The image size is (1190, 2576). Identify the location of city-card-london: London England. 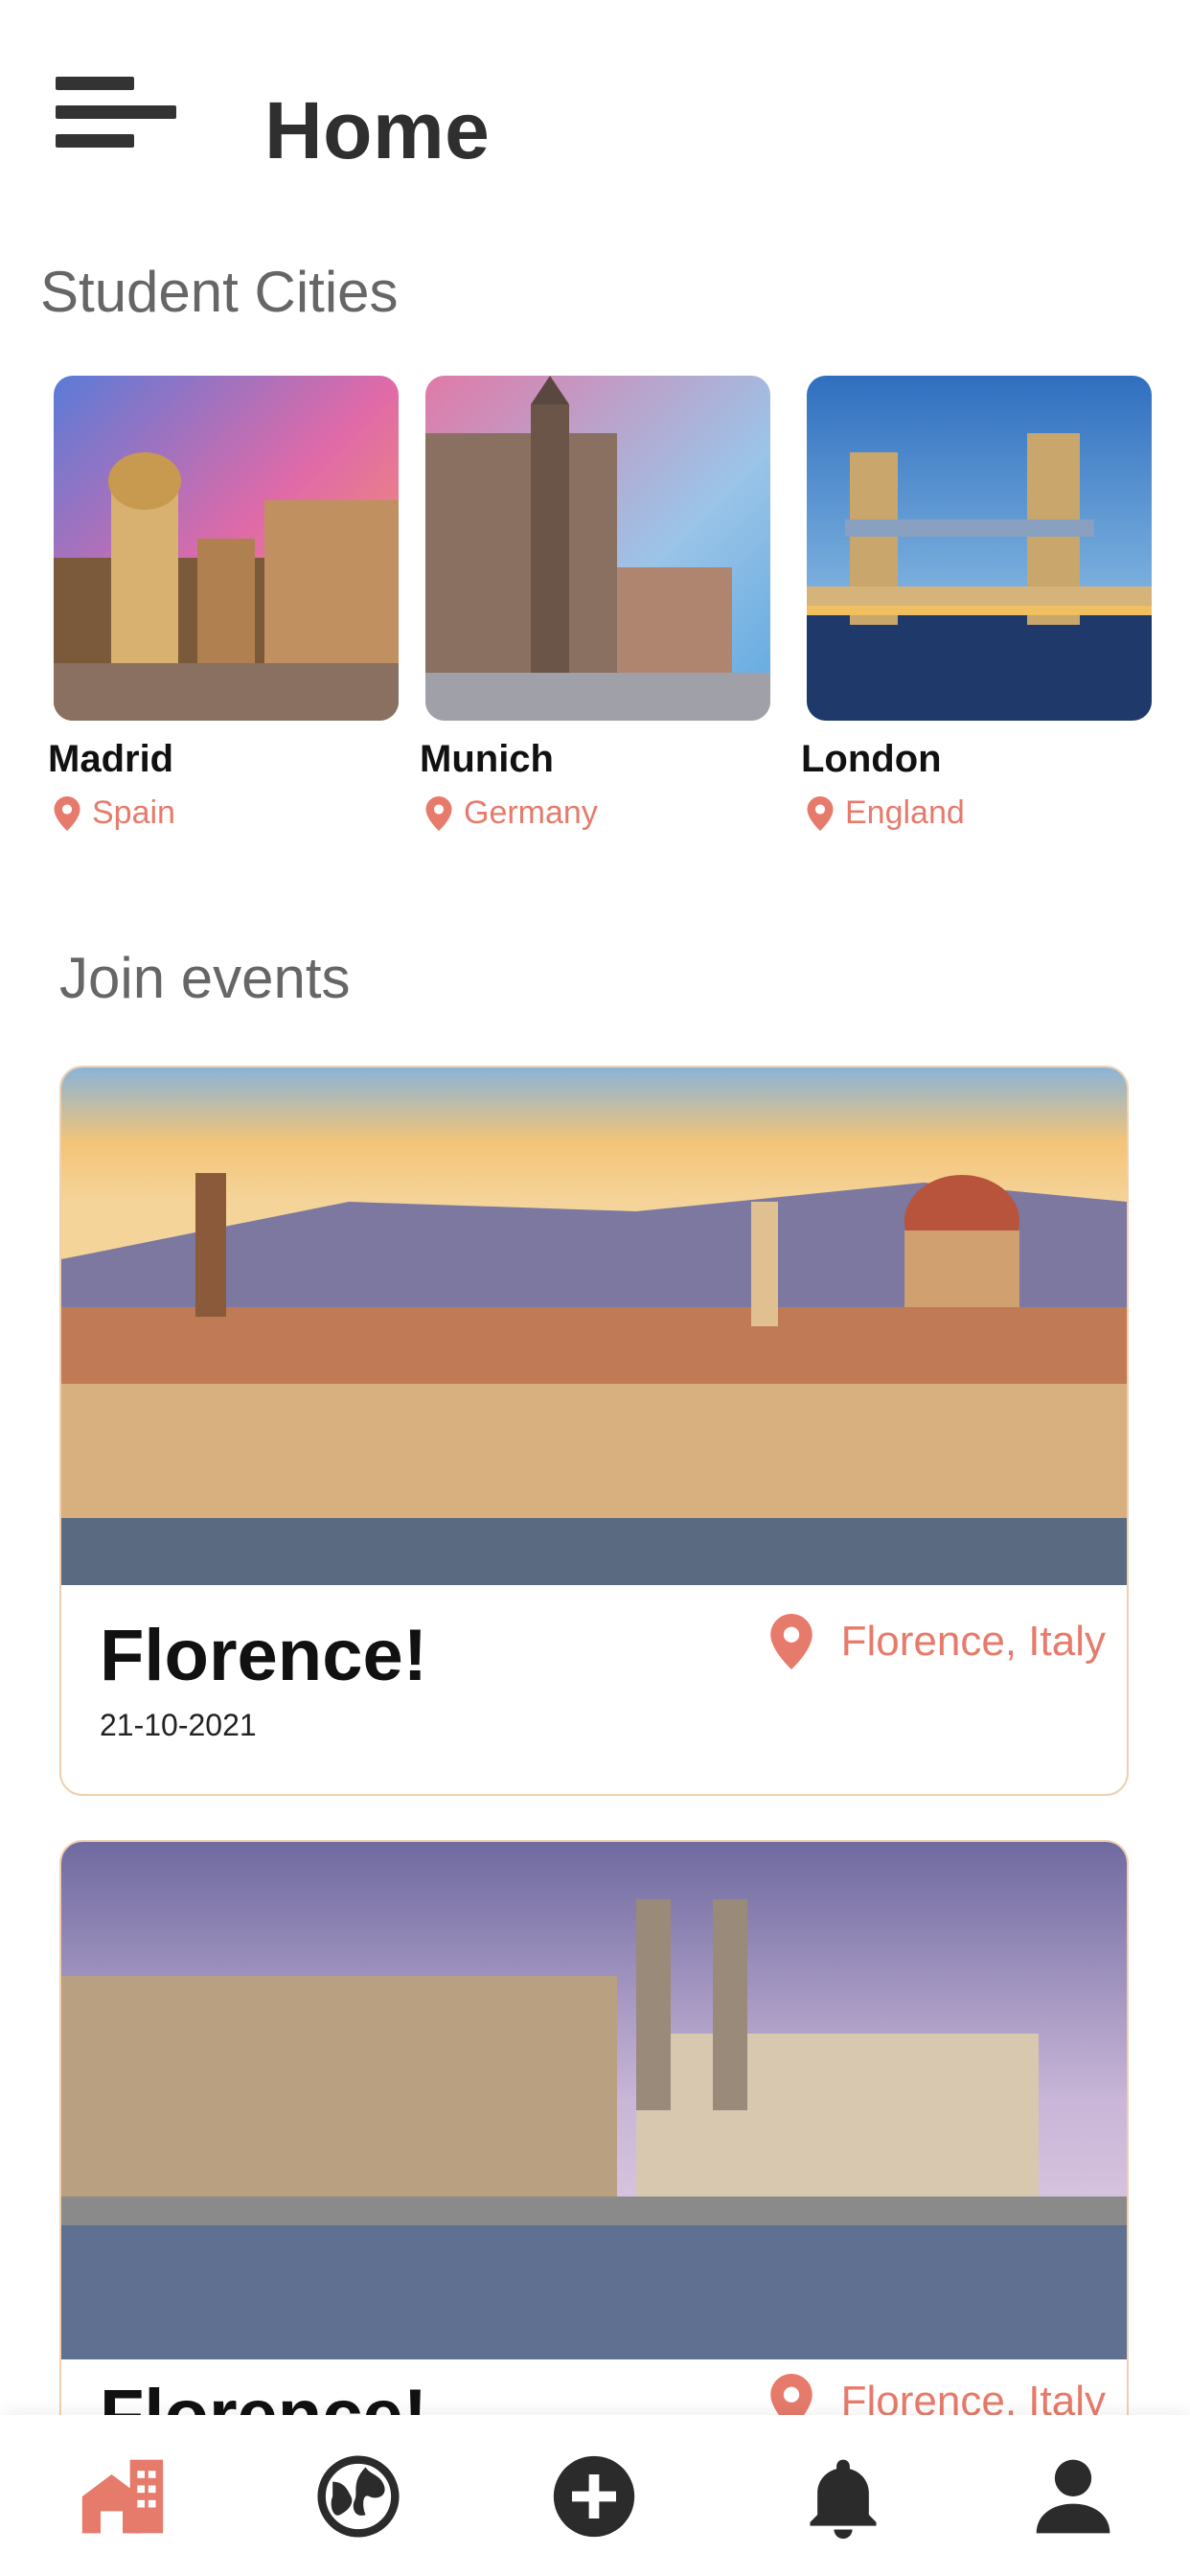
(977, 604).